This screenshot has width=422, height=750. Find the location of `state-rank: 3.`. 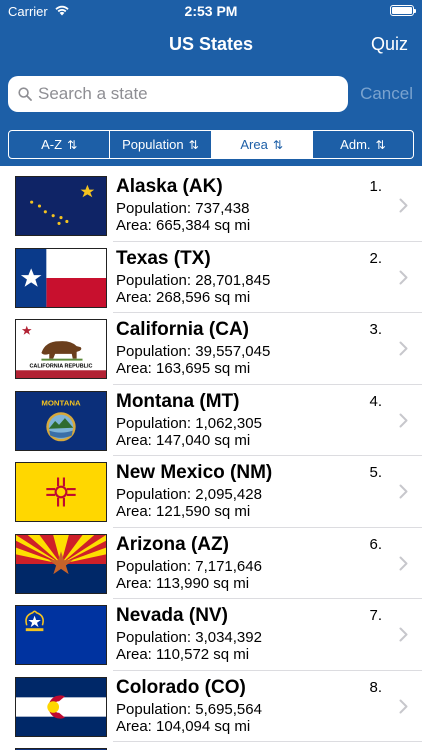

state-rank: 3. is located at coordinates (375, 329).